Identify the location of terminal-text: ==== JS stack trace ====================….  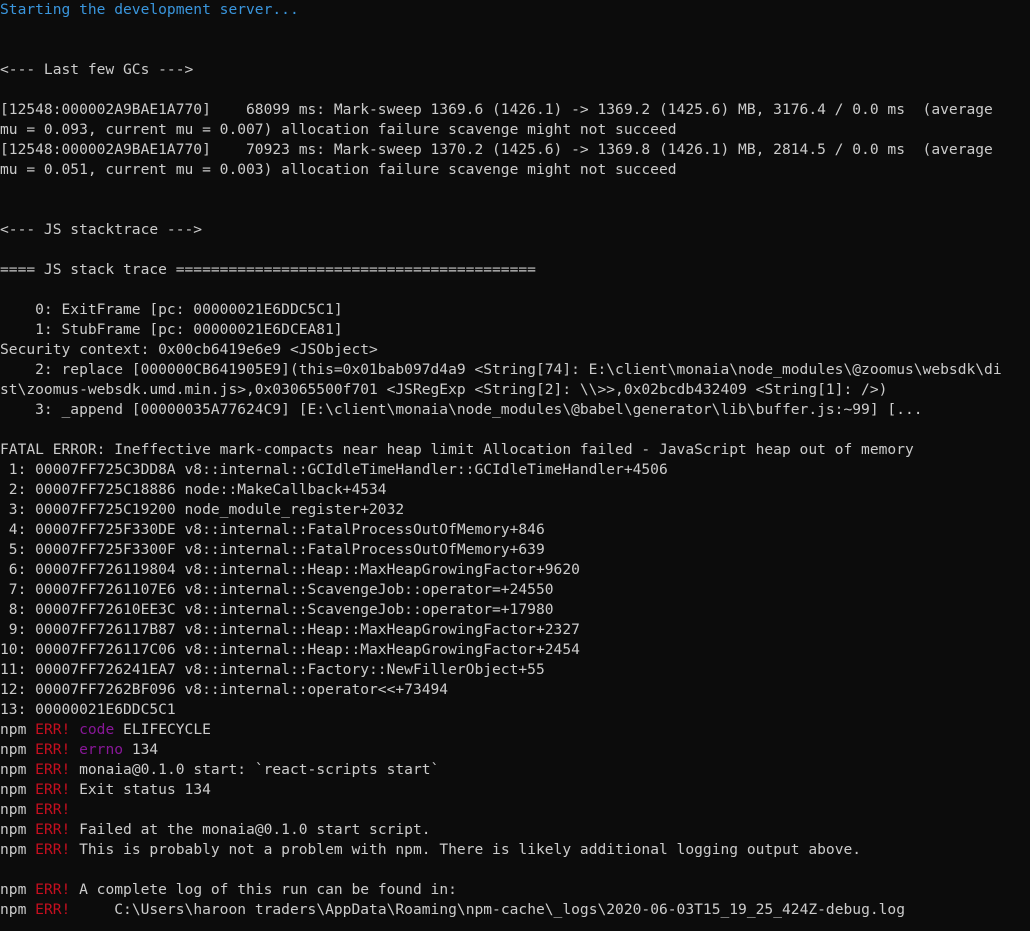
(268, 269).